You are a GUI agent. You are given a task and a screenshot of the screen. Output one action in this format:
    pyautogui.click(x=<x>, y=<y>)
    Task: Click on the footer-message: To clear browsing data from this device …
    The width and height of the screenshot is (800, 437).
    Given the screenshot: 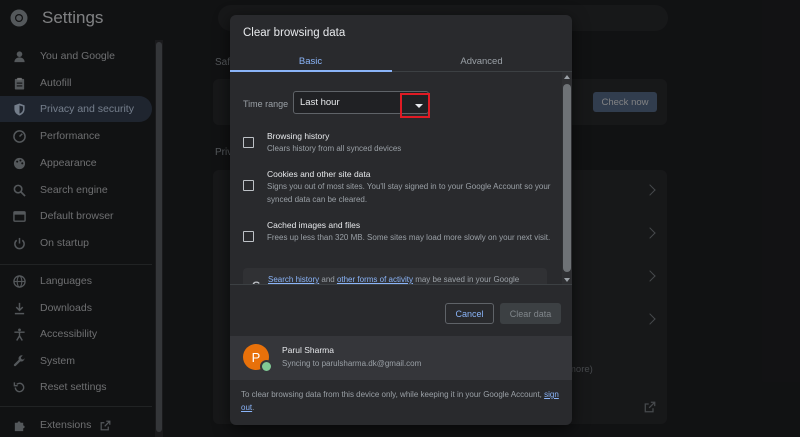 What is the action you would take?
    pyautogui.click(x=393, y=394)
    